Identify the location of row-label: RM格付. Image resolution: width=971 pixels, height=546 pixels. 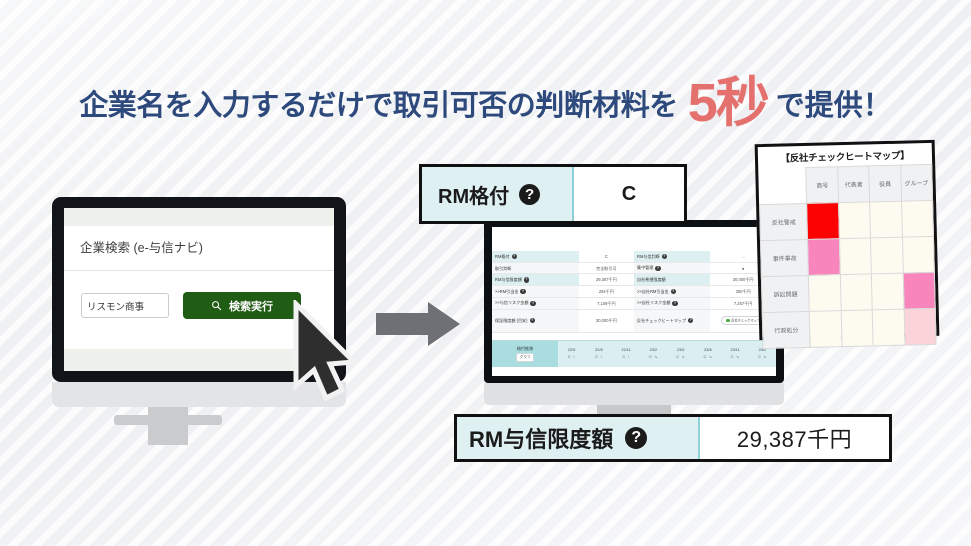
(502, 256).